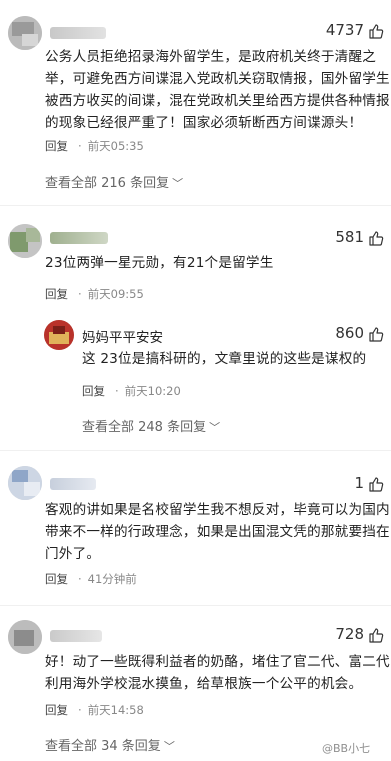 This screenshot has width=391, height=761. I want to click on like-count: 581, so click(349, 237).